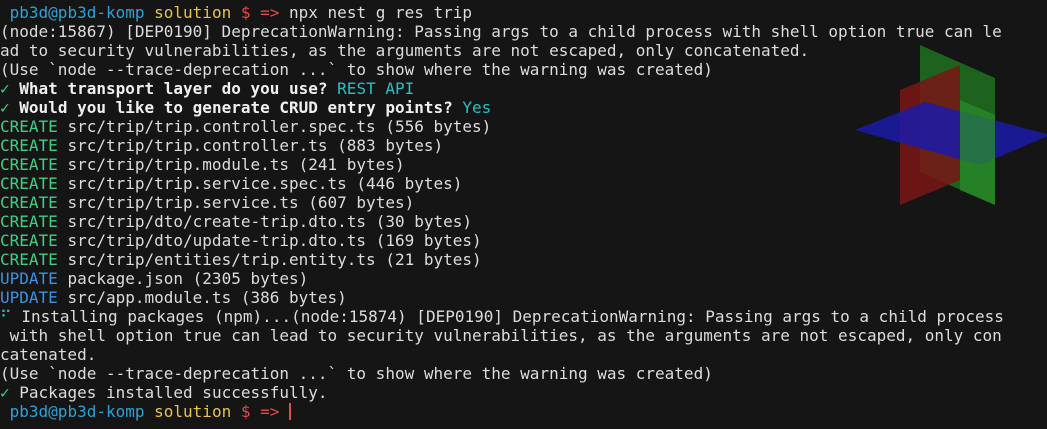  What do you see at coordinates (381, 12) in the screenshot?
I see `command-text: npx nest g res trip` at bounding box center [381, 12].